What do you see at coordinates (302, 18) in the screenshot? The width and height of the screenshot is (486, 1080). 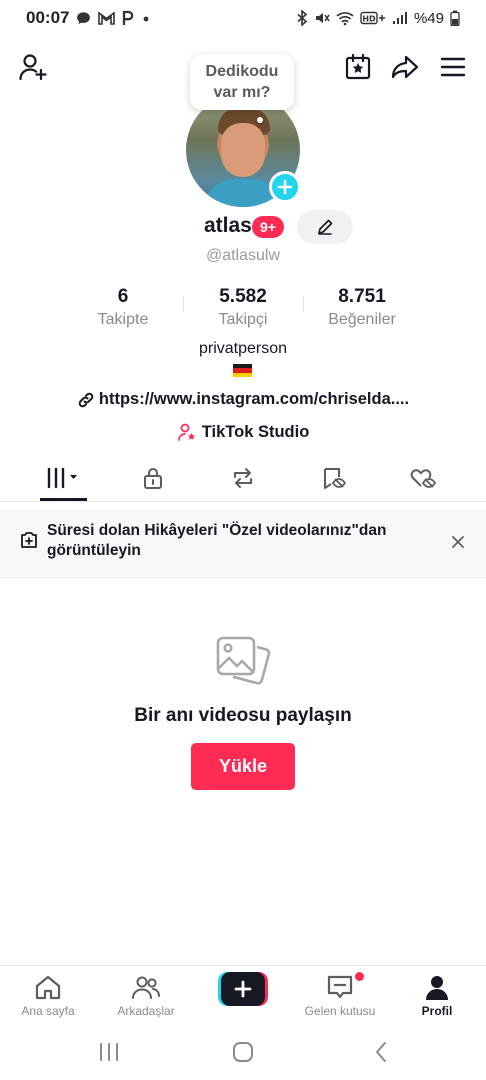 I see `bluetooth-icon` at bounding box center [302, 18].